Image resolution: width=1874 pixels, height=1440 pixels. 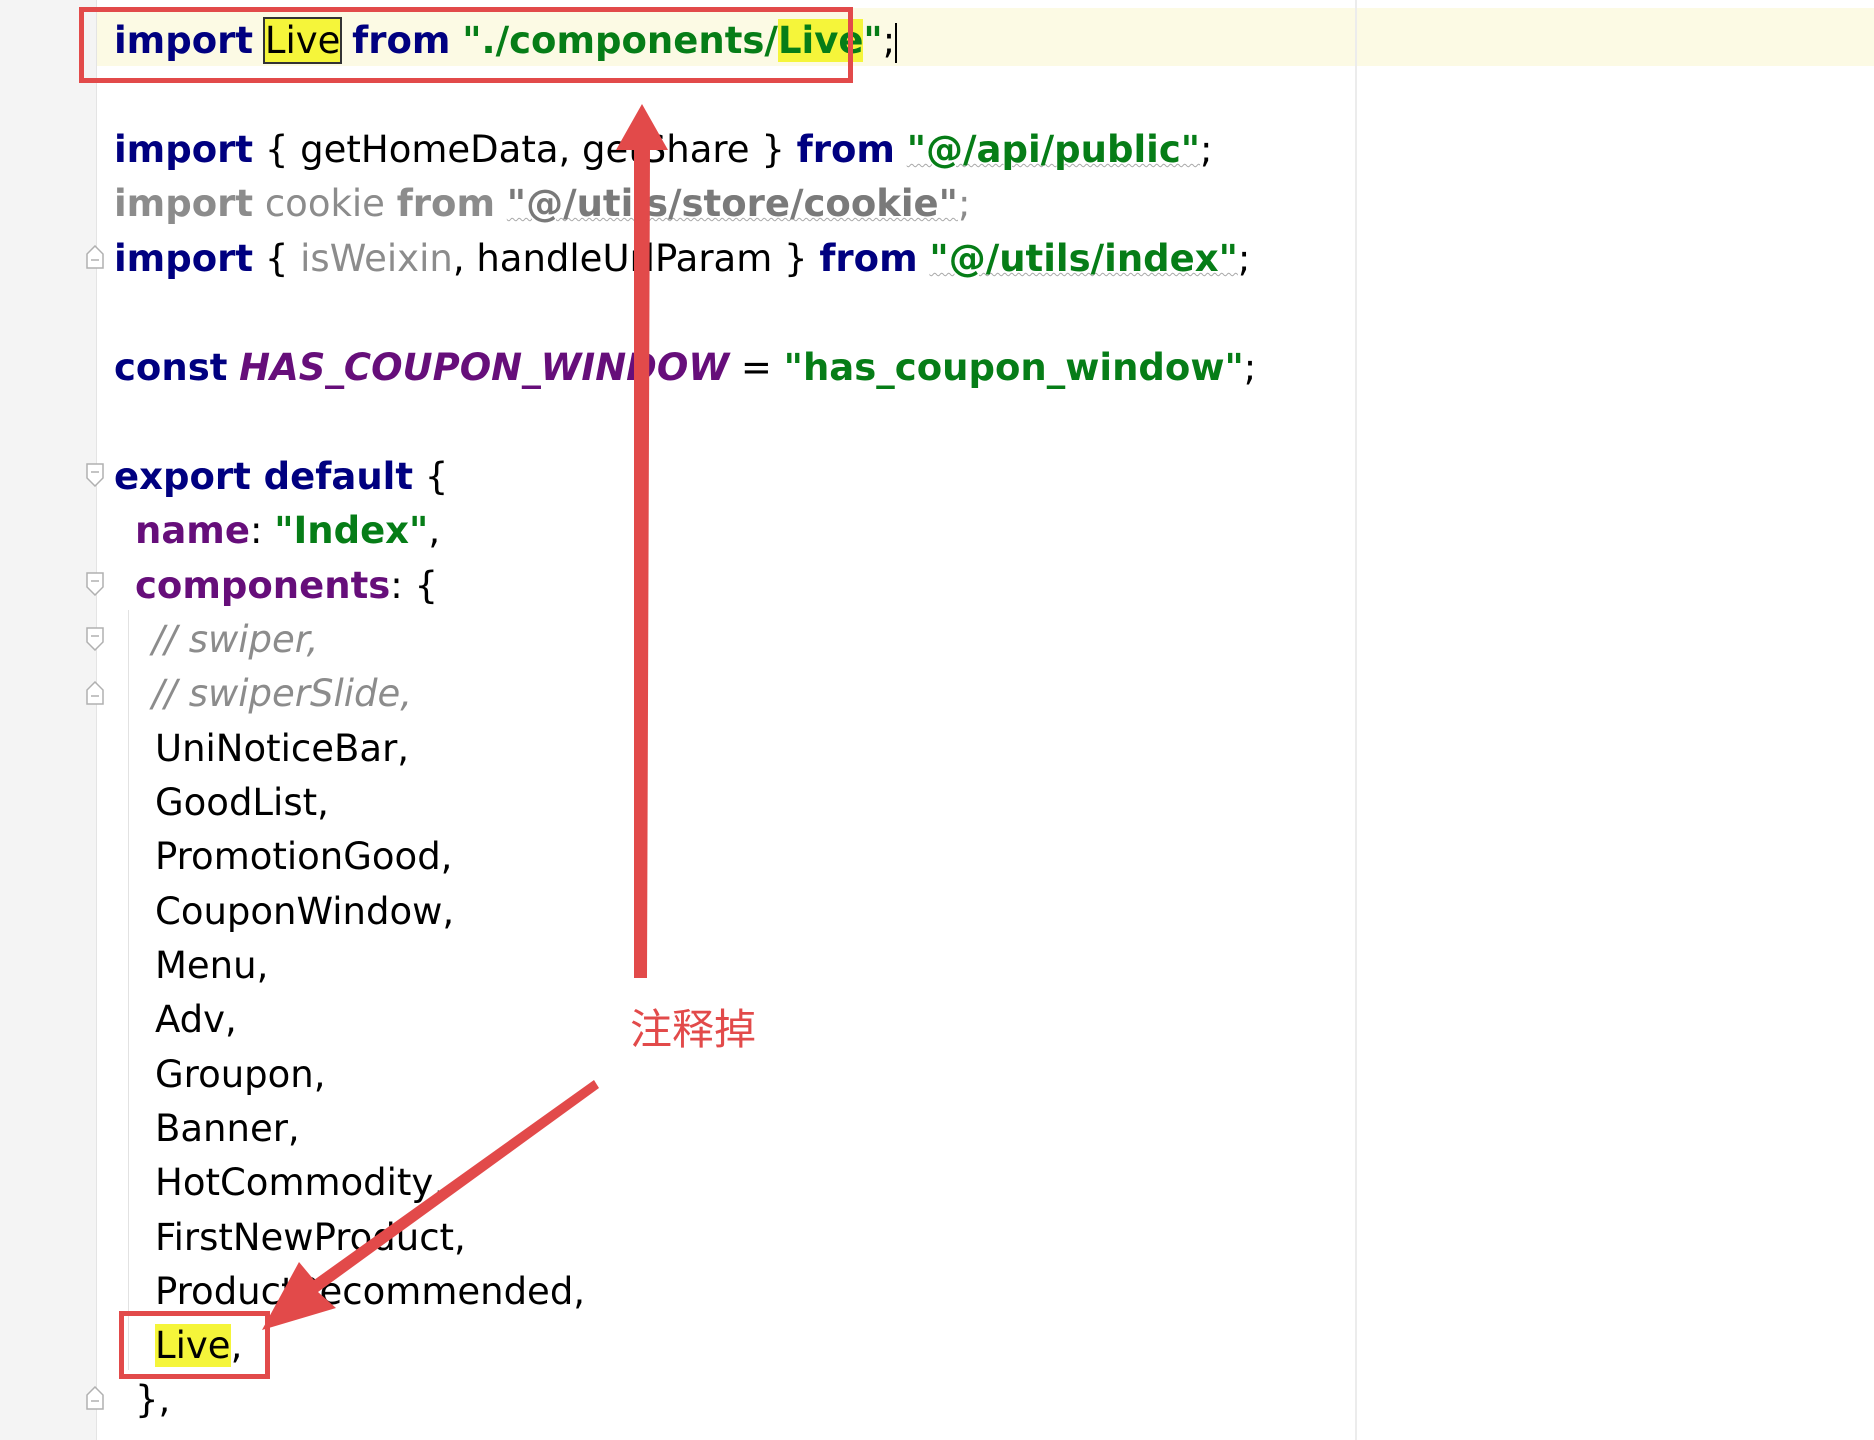 I want to click on annotation-label: 注释掉, so click(x=693, y=1029).